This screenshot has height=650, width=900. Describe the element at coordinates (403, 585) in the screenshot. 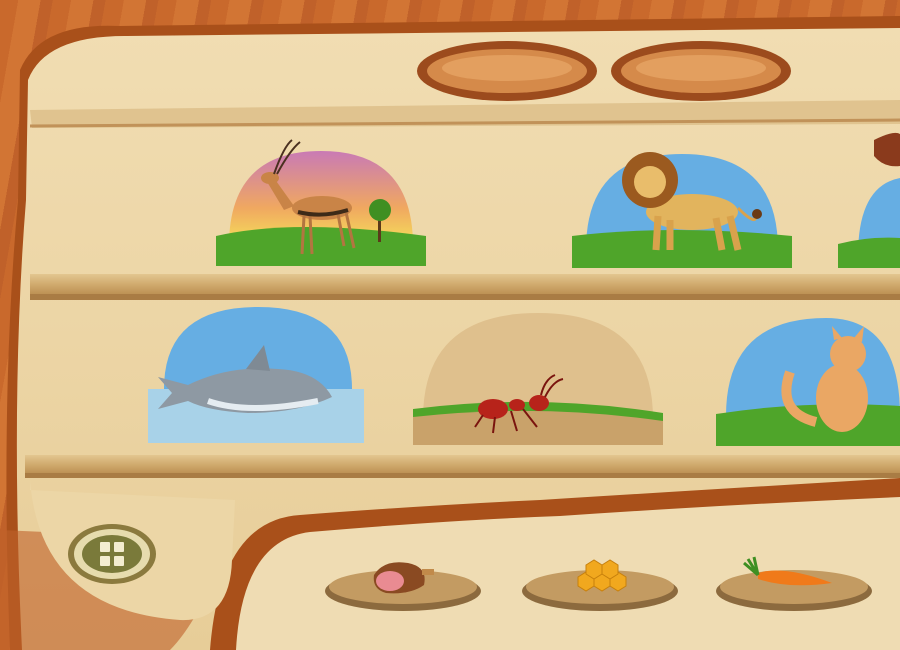

I see `meat-plate` at that location.